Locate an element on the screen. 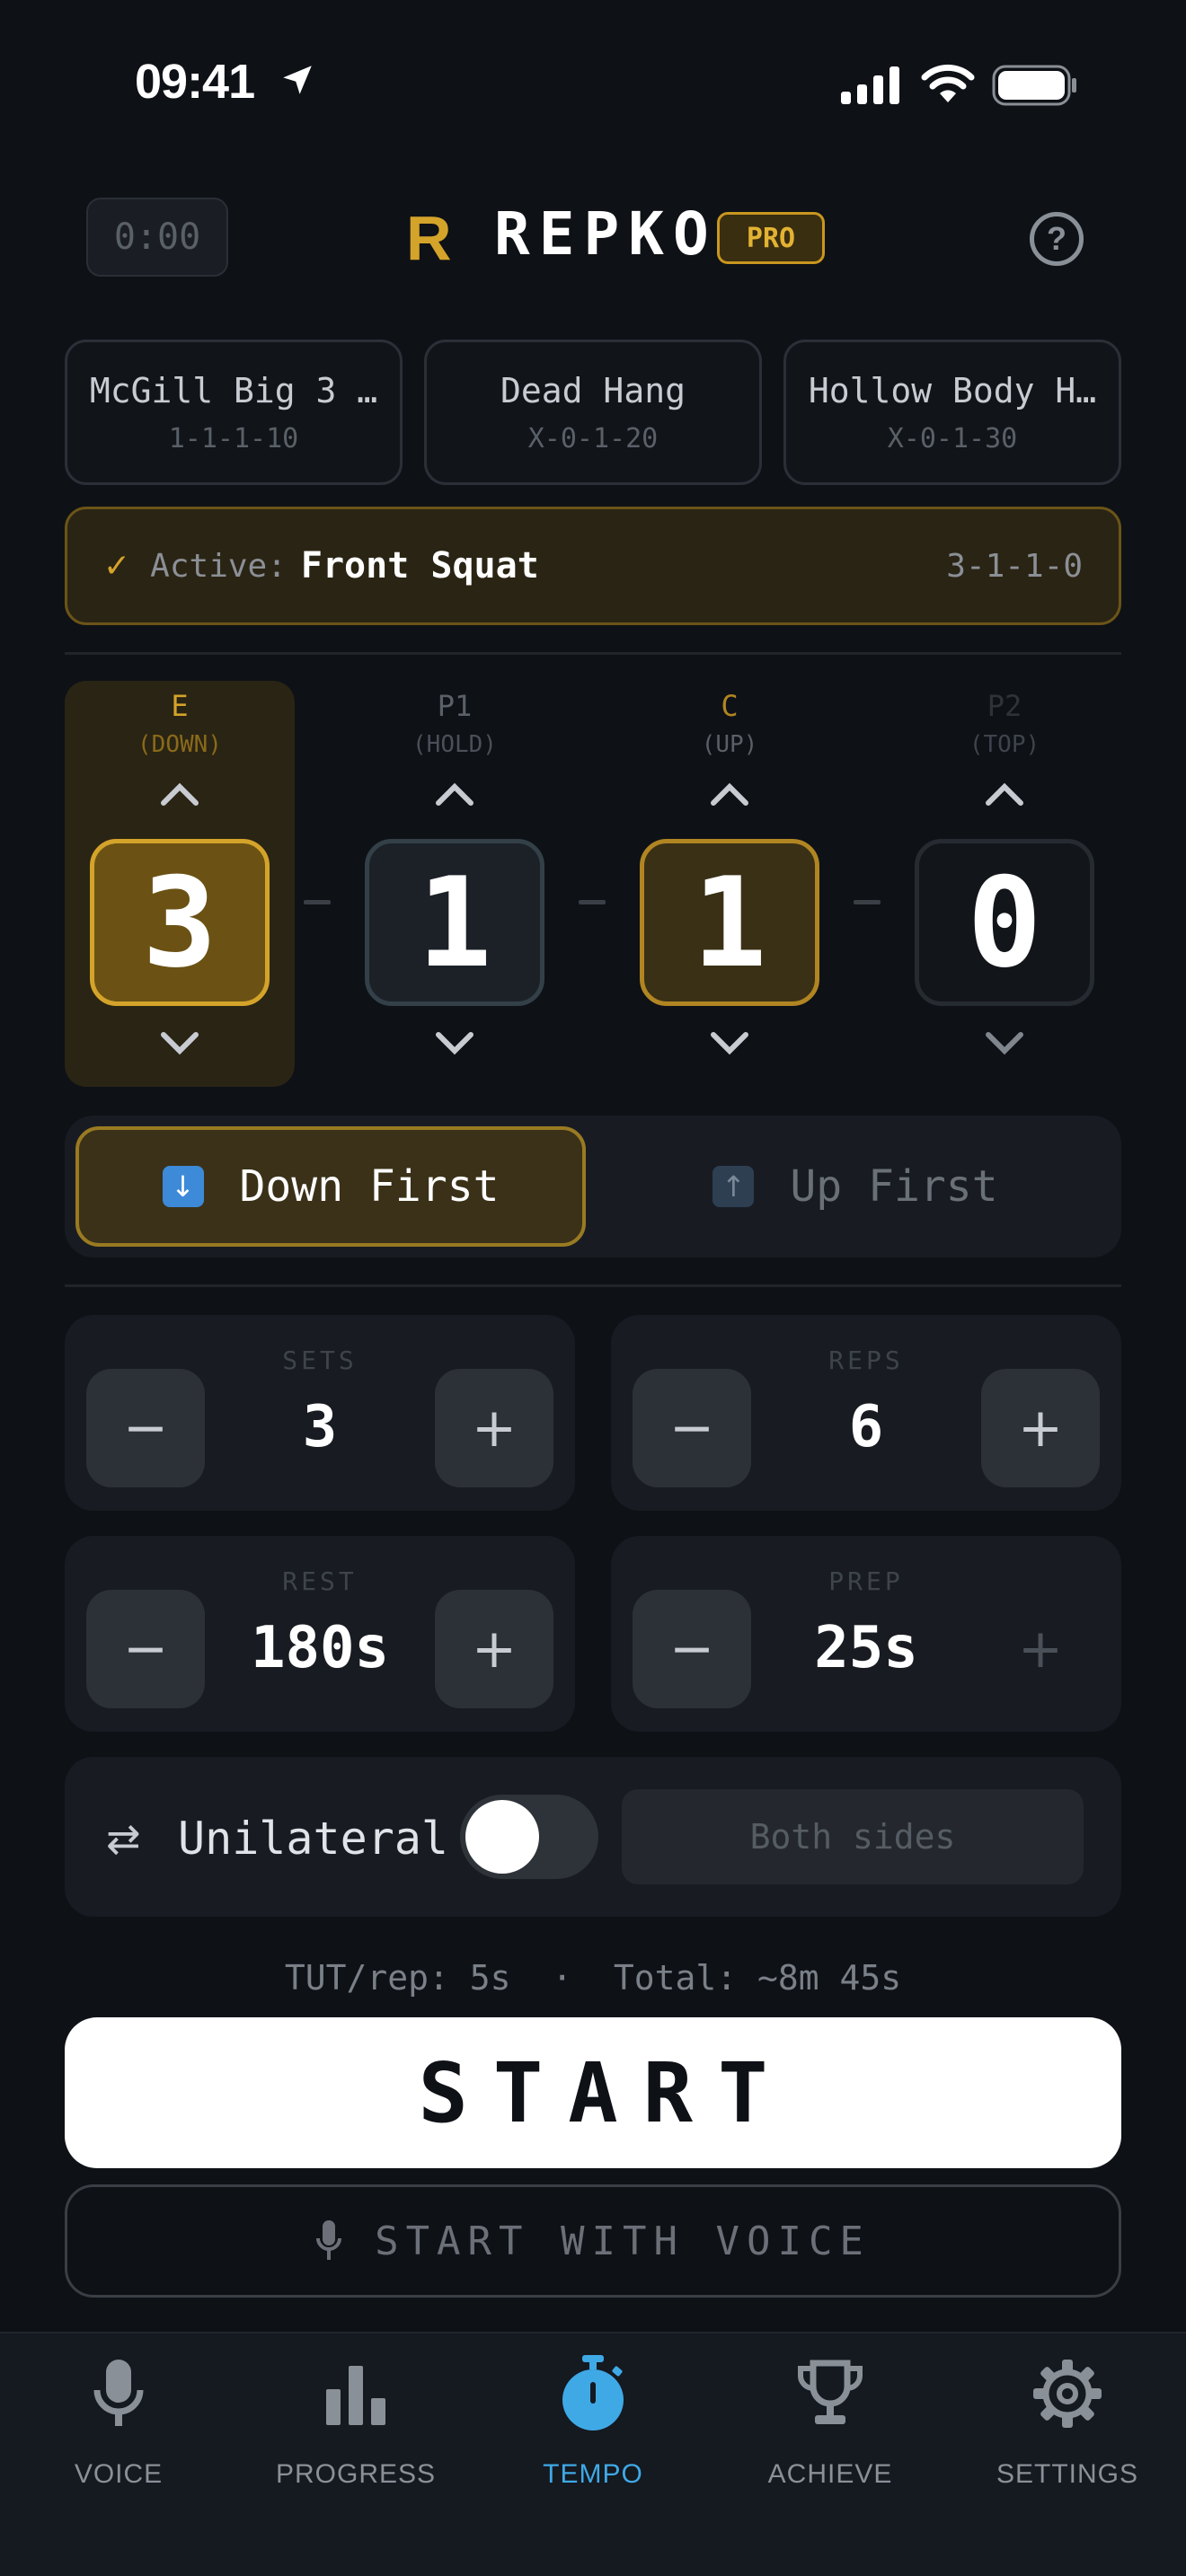  prep-stepper: PREP − 25s + is located at coordinates (866, 1634).